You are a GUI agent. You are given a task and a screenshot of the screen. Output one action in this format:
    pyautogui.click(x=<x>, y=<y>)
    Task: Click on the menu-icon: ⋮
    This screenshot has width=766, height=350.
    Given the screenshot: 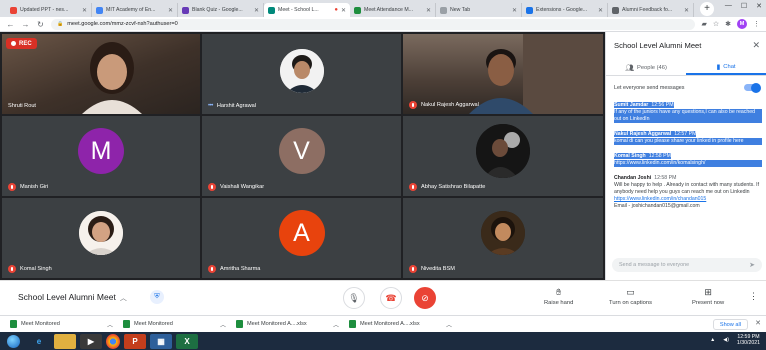 What is the action you would take?
    pyautogui.click(x=756, y=24)
    